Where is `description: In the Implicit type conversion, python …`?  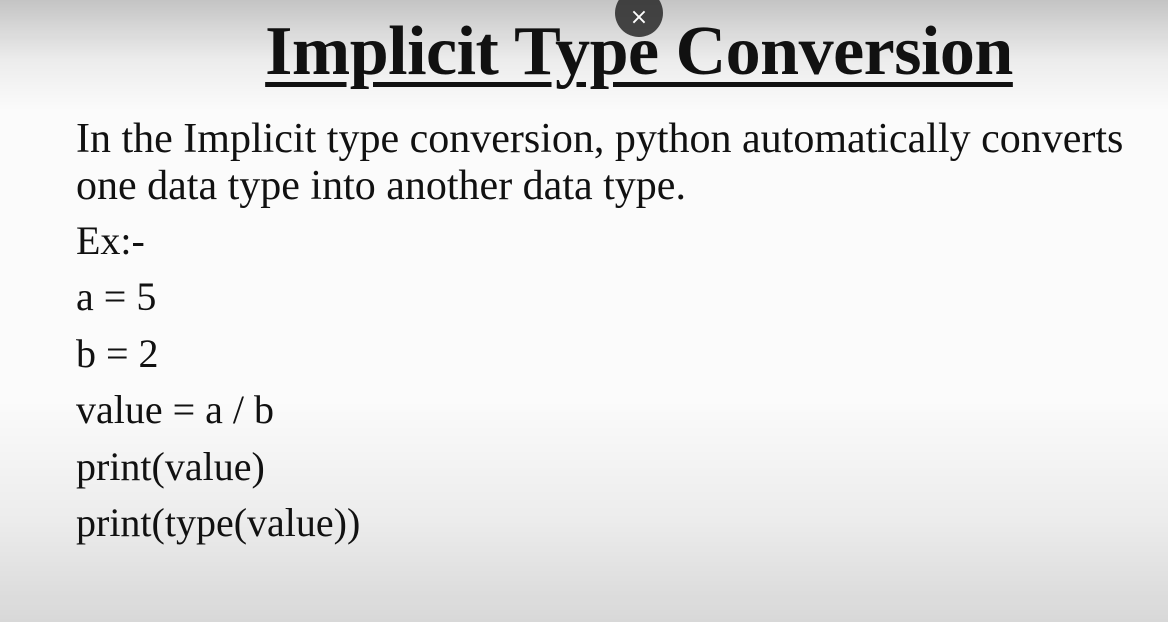
description: In the Implicit type conversion, python … is located at coordinates (616, 163).